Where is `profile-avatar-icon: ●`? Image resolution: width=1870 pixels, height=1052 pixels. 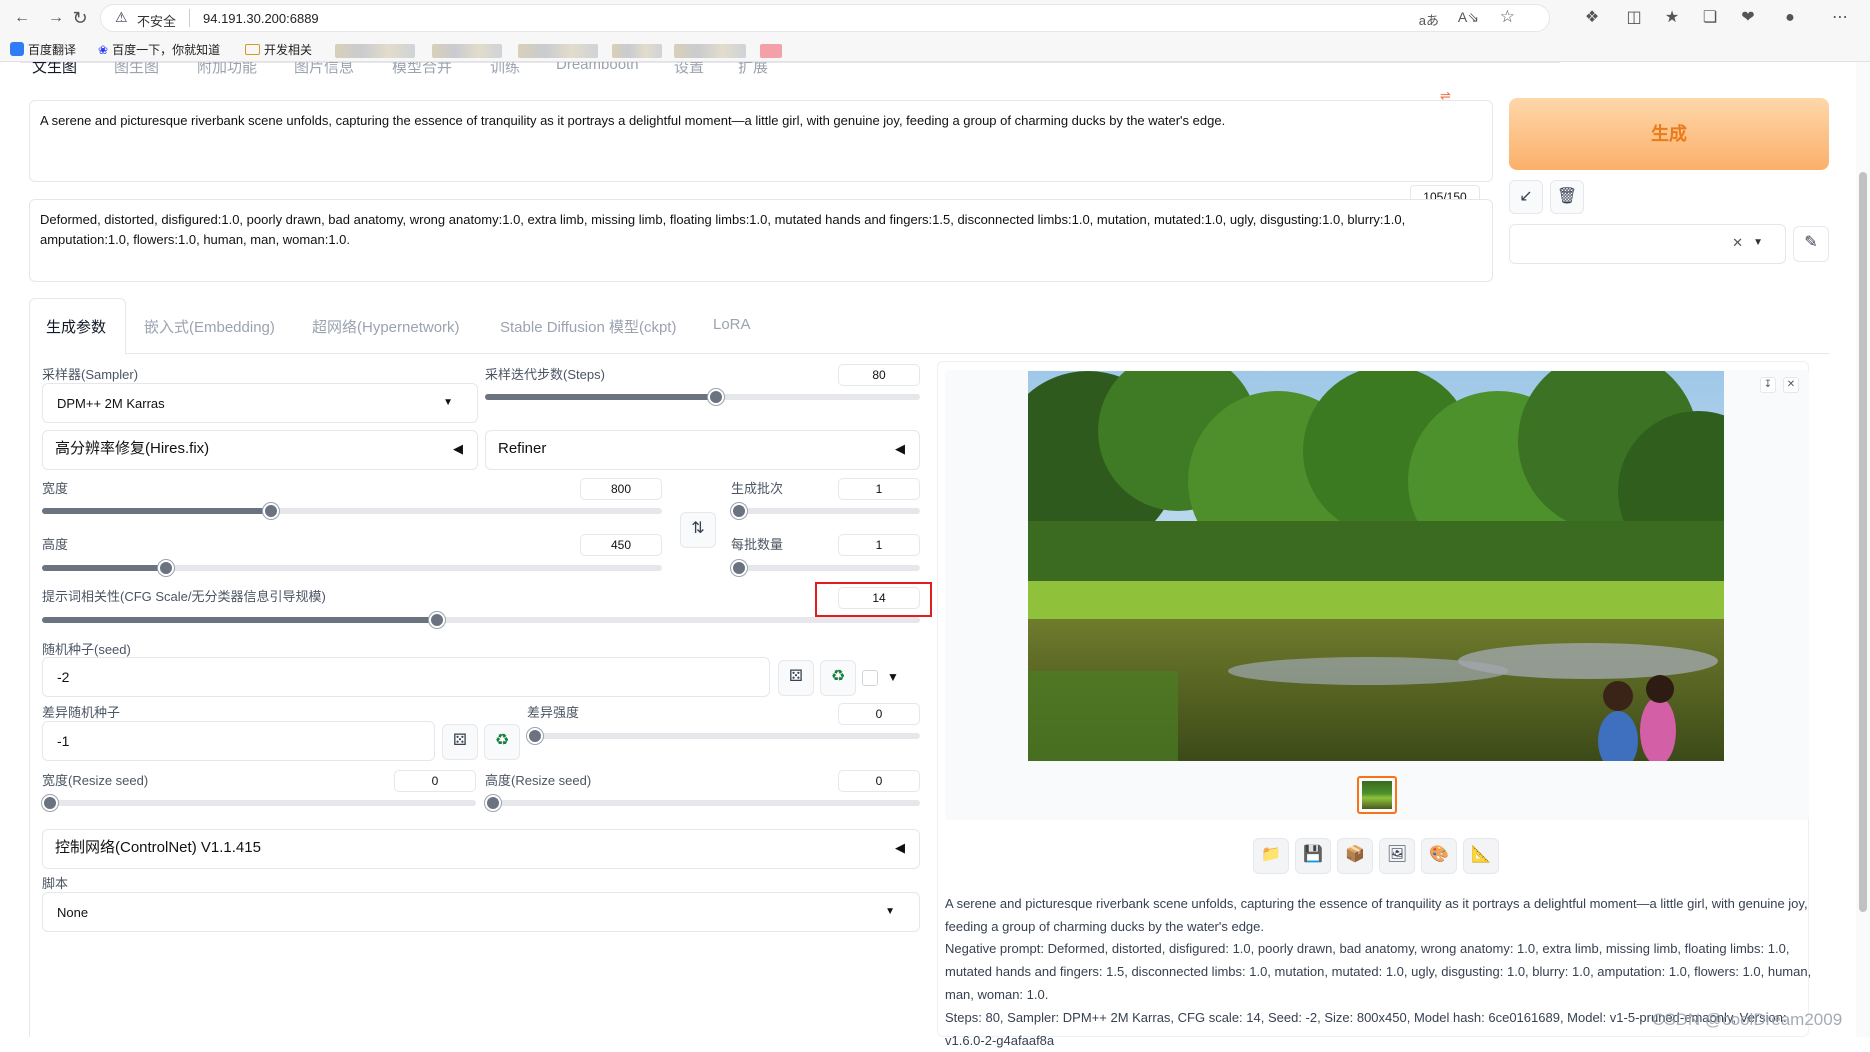
profile-avatar-icon: ● is located at coordinates (1790, 18).